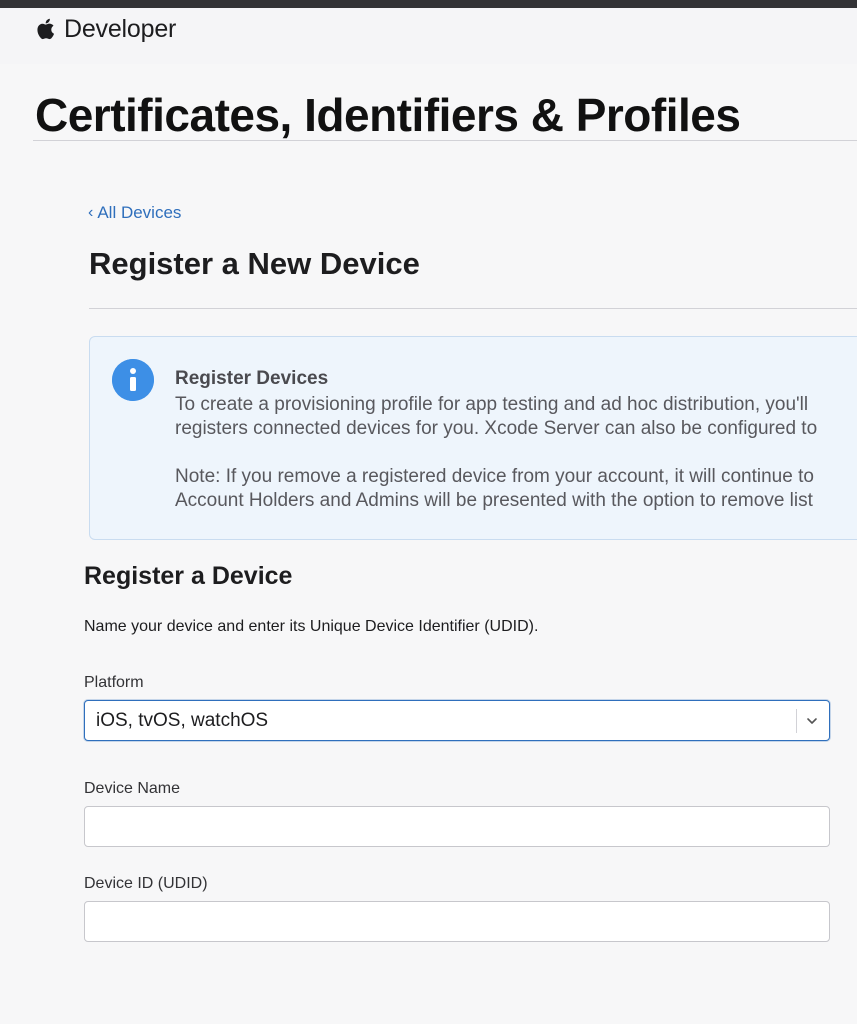  I want to click on back-to-all-devices-link: ‹ All Devices, so click(134, 213).